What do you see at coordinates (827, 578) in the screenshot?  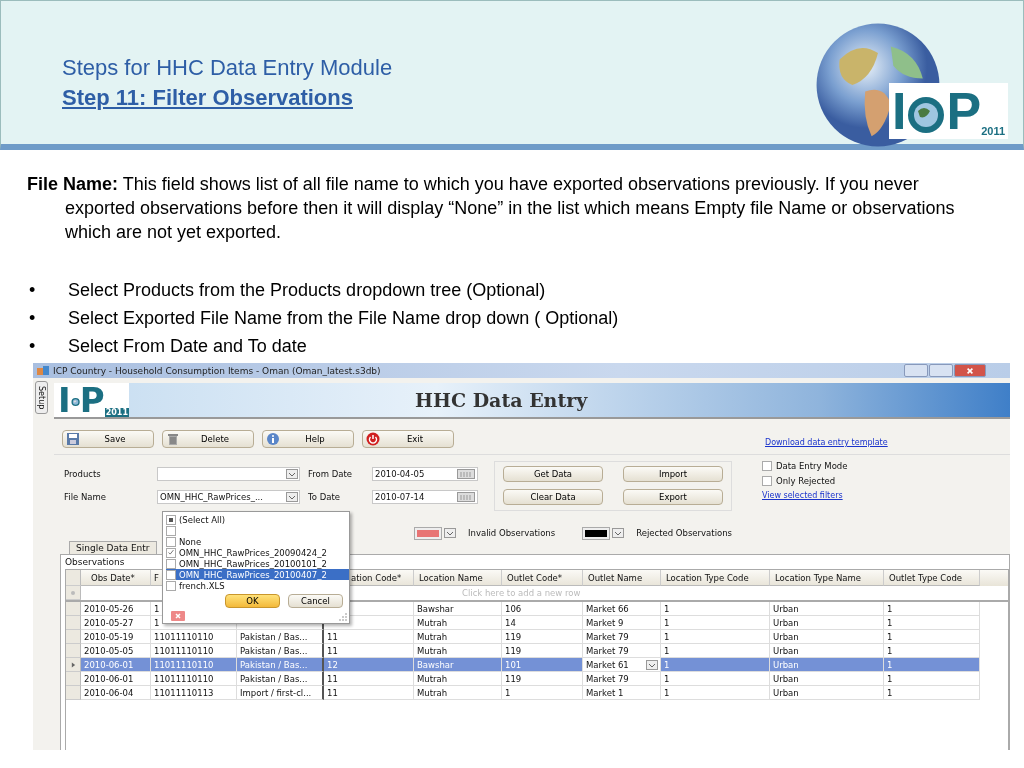 I see `column-header: Location Type Name` at bounding box center [827, 578].